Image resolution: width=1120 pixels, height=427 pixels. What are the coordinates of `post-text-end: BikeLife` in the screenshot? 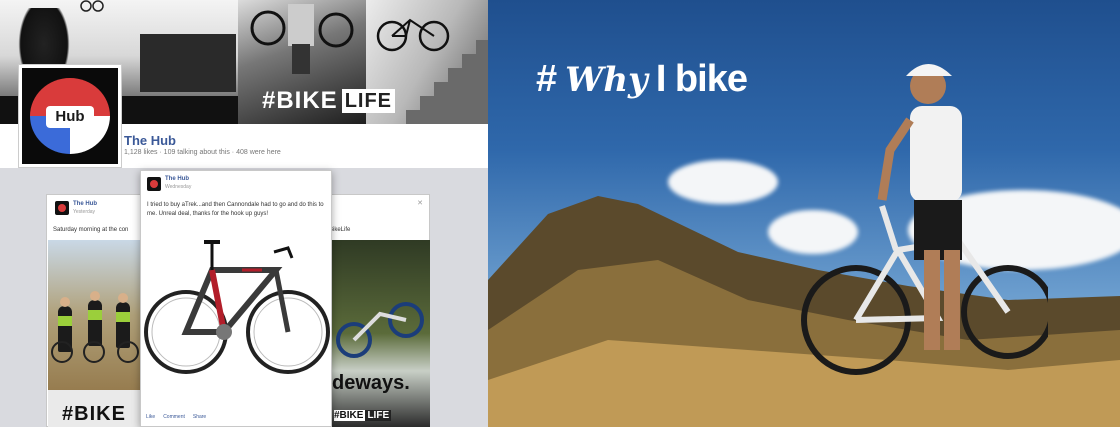 It's located at (340, 230).